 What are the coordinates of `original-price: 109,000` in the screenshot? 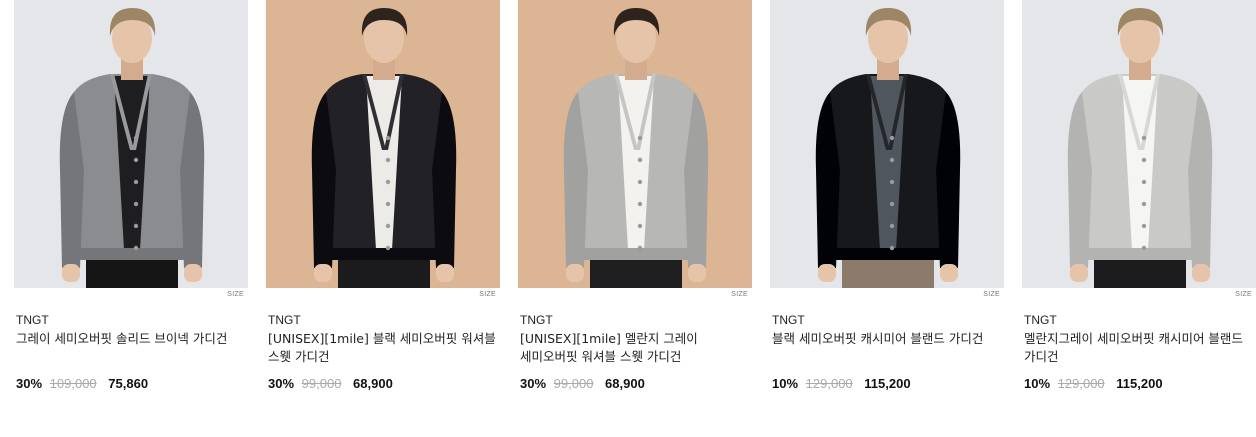 It's located at (73, 383).